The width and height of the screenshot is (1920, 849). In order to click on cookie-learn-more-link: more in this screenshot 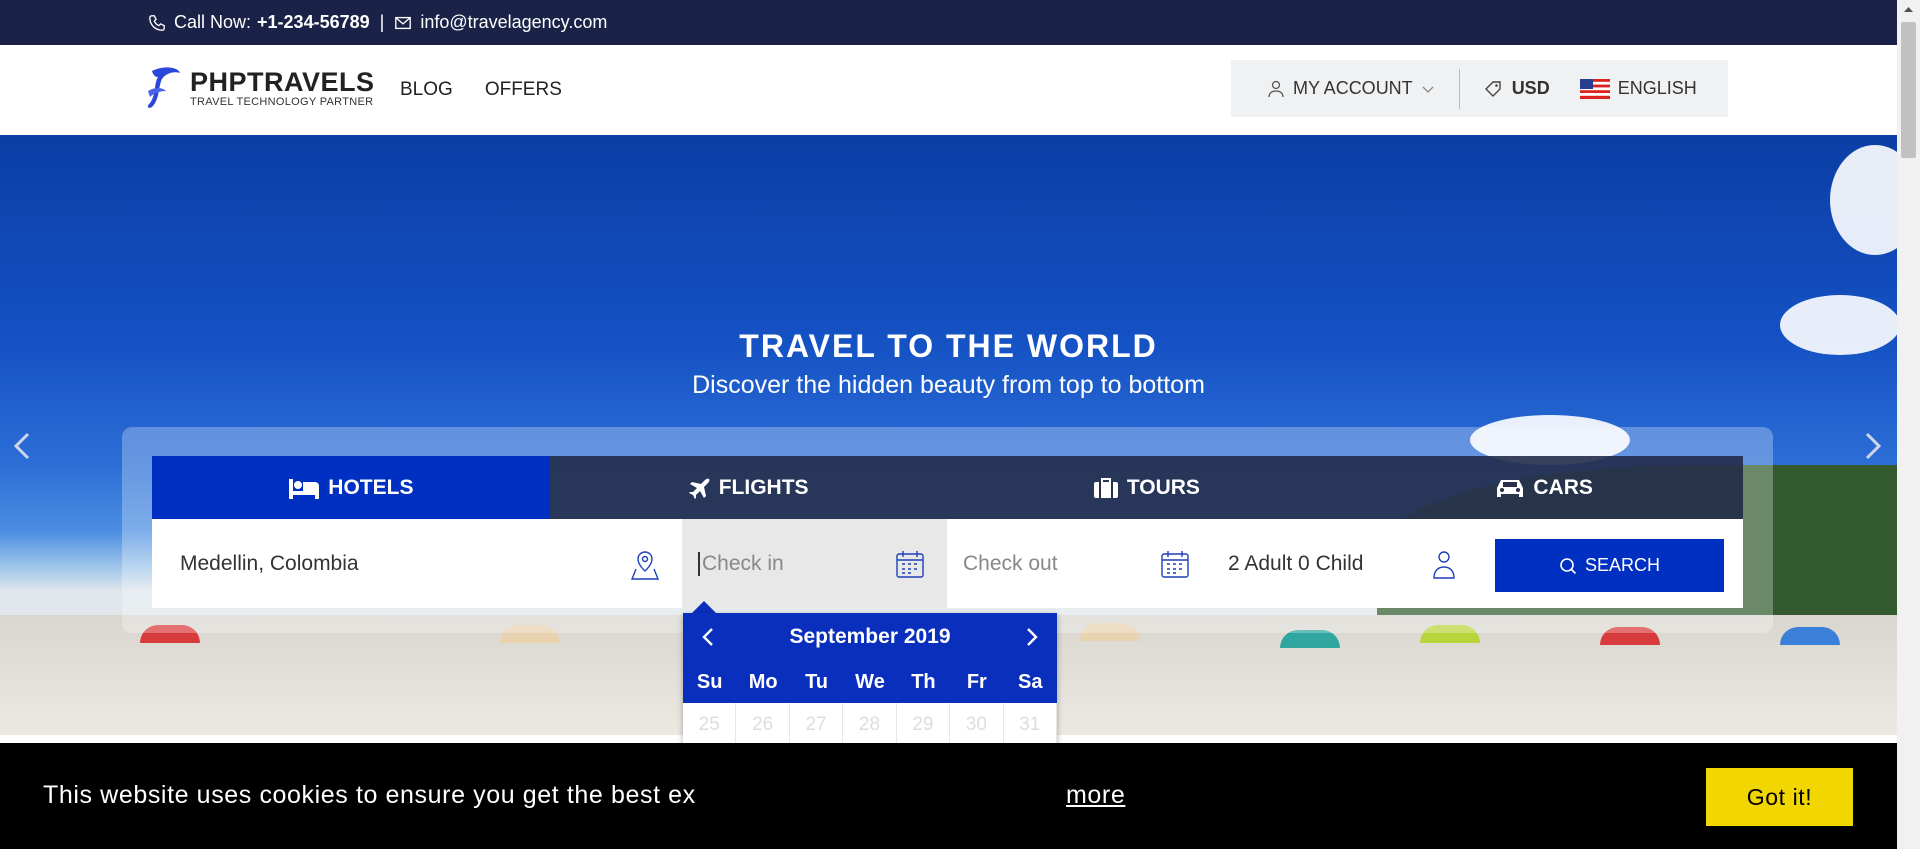, I will do `click(1095, 795)`.